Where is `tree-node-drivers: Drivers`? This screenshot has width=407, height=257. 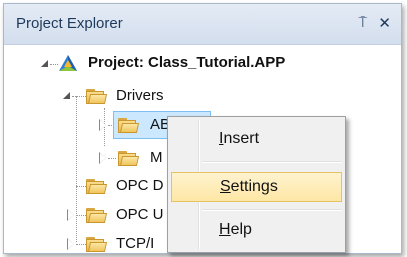
tree-node-drivers: Drivers is located at coordinates (199, 96).